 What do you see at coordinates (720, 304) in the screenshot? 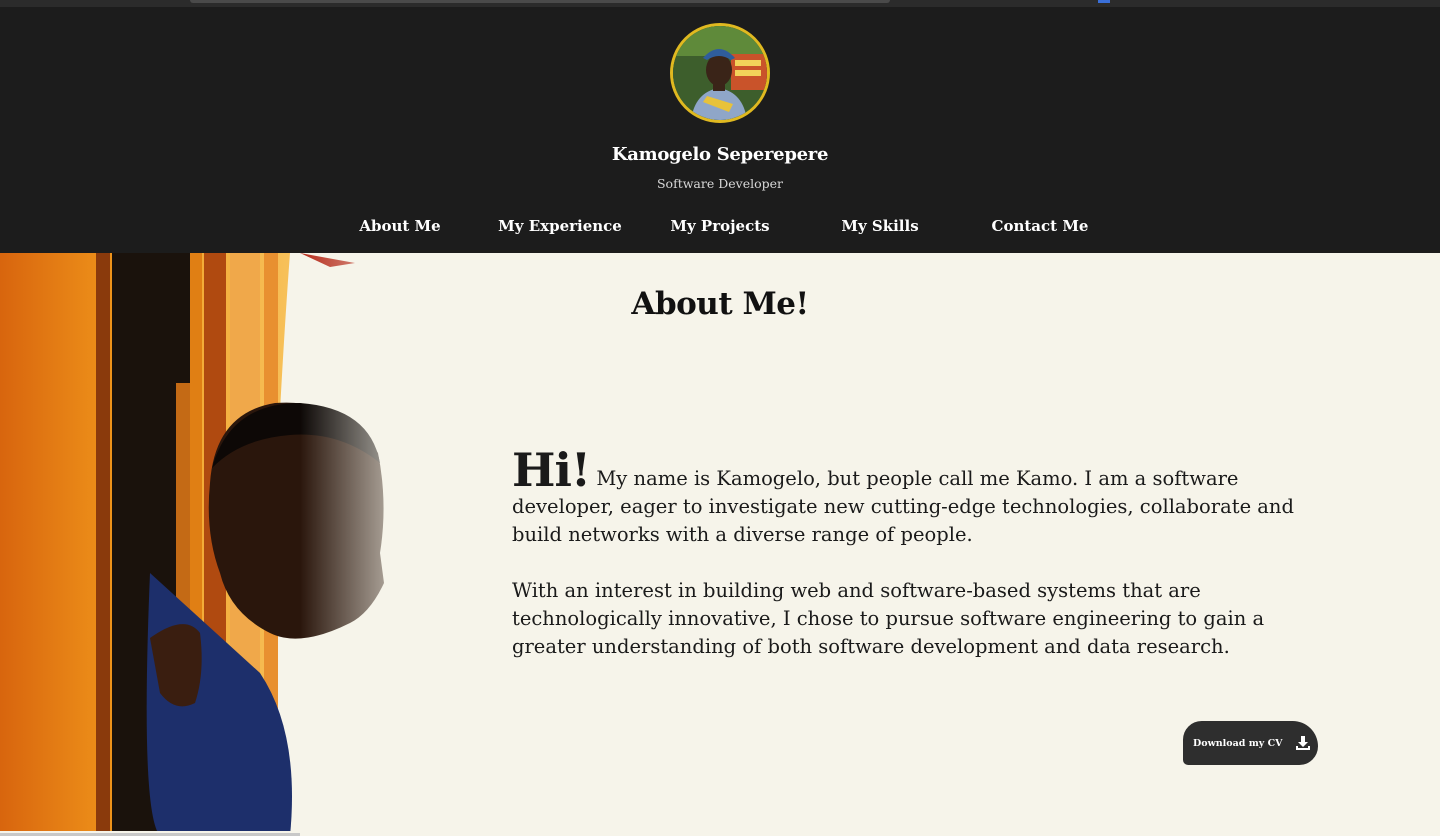
I see `about-heading: About Me!` at bounding box center [720, 304].